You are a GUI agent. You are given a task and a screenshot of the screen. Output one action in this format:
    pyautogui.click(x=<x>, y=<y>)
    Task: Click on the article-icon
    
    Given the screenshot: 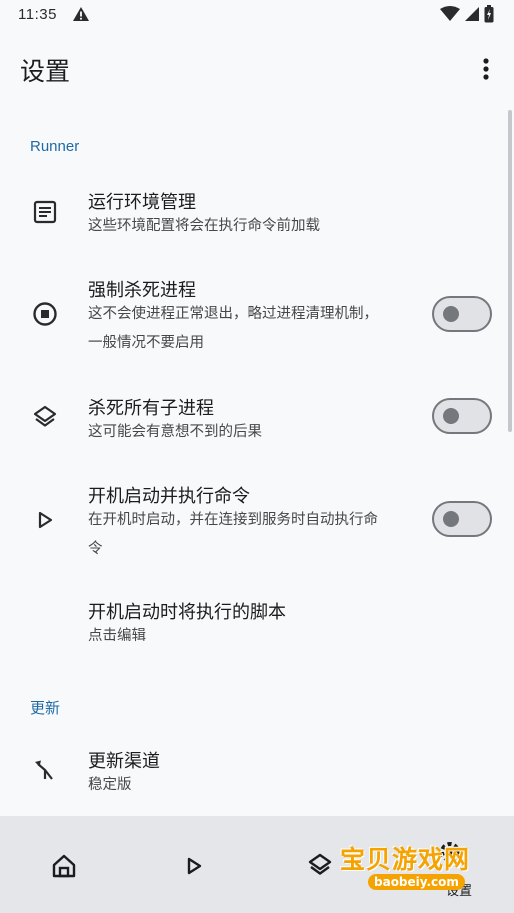 What is the action you would take?
    pyautogui.click(x=45, y=212)
    